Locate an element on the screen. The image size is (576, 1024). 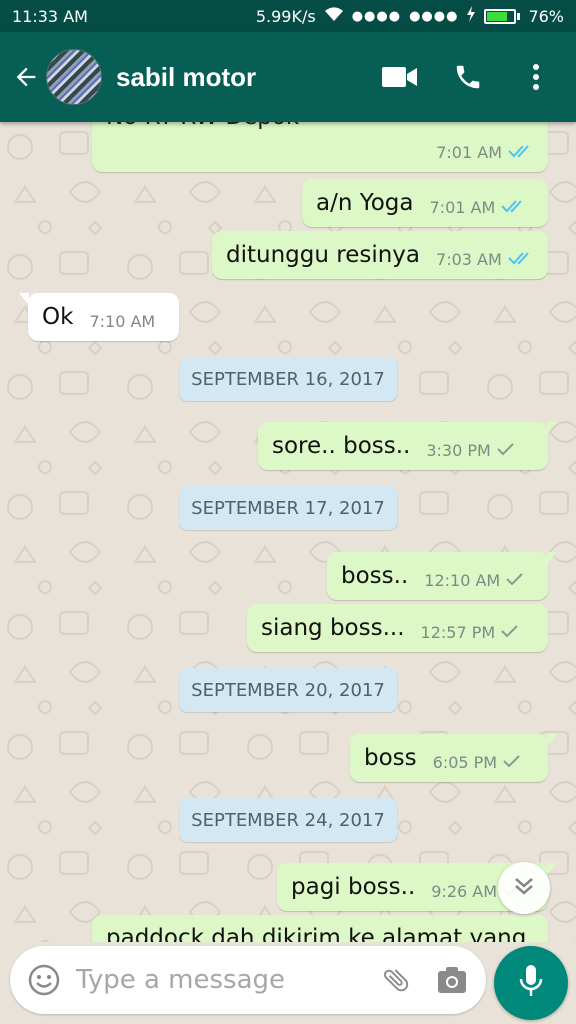
message-text: sore.. boss.. is located at coordinates (341, 446).